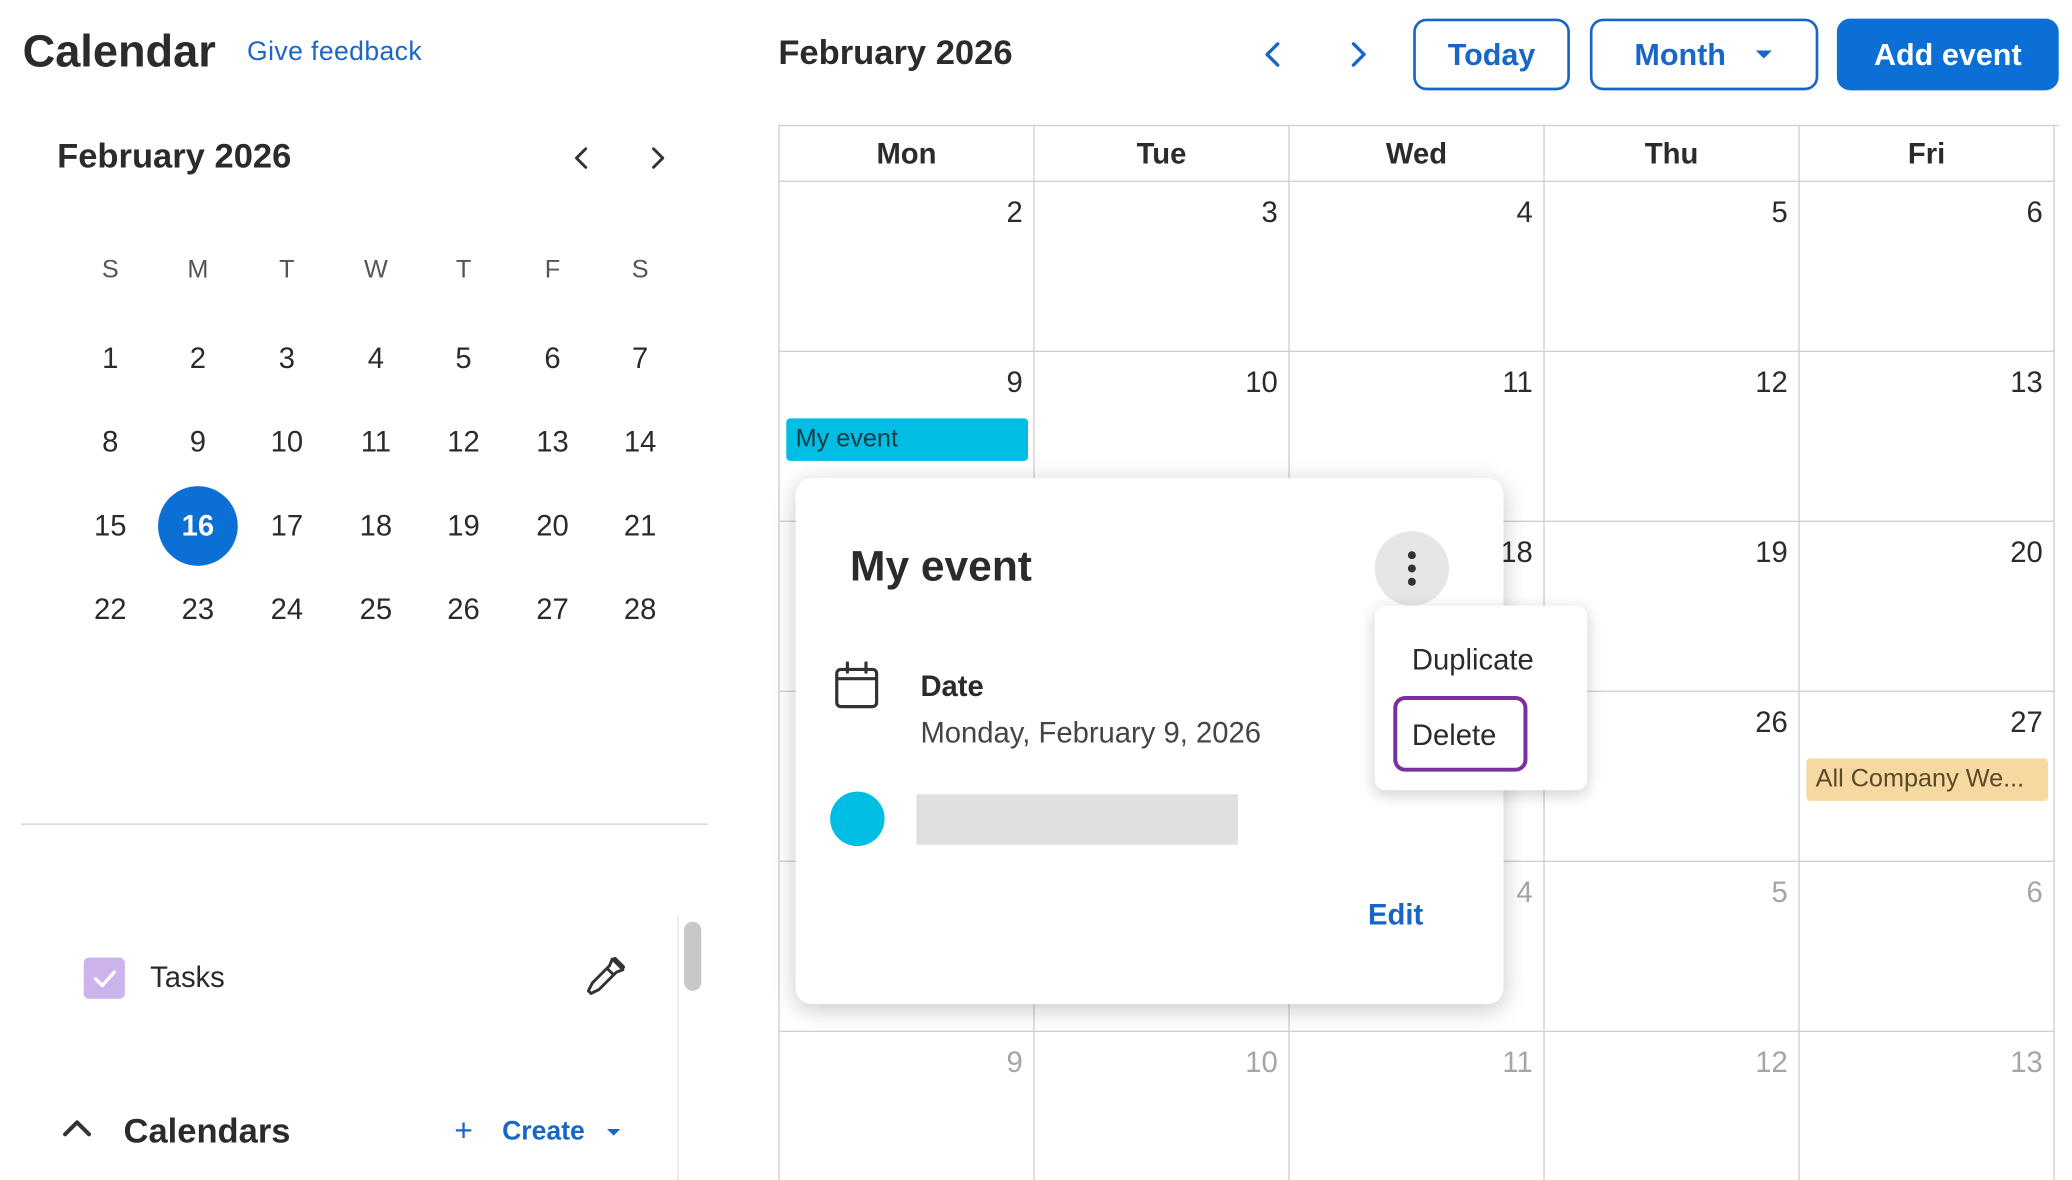 Image resolution: width=2072 pixels, height=1180 pixels. Describe the element at coordinates (464, 526) in the screenshot. I see `mini-day: 19` at that location.